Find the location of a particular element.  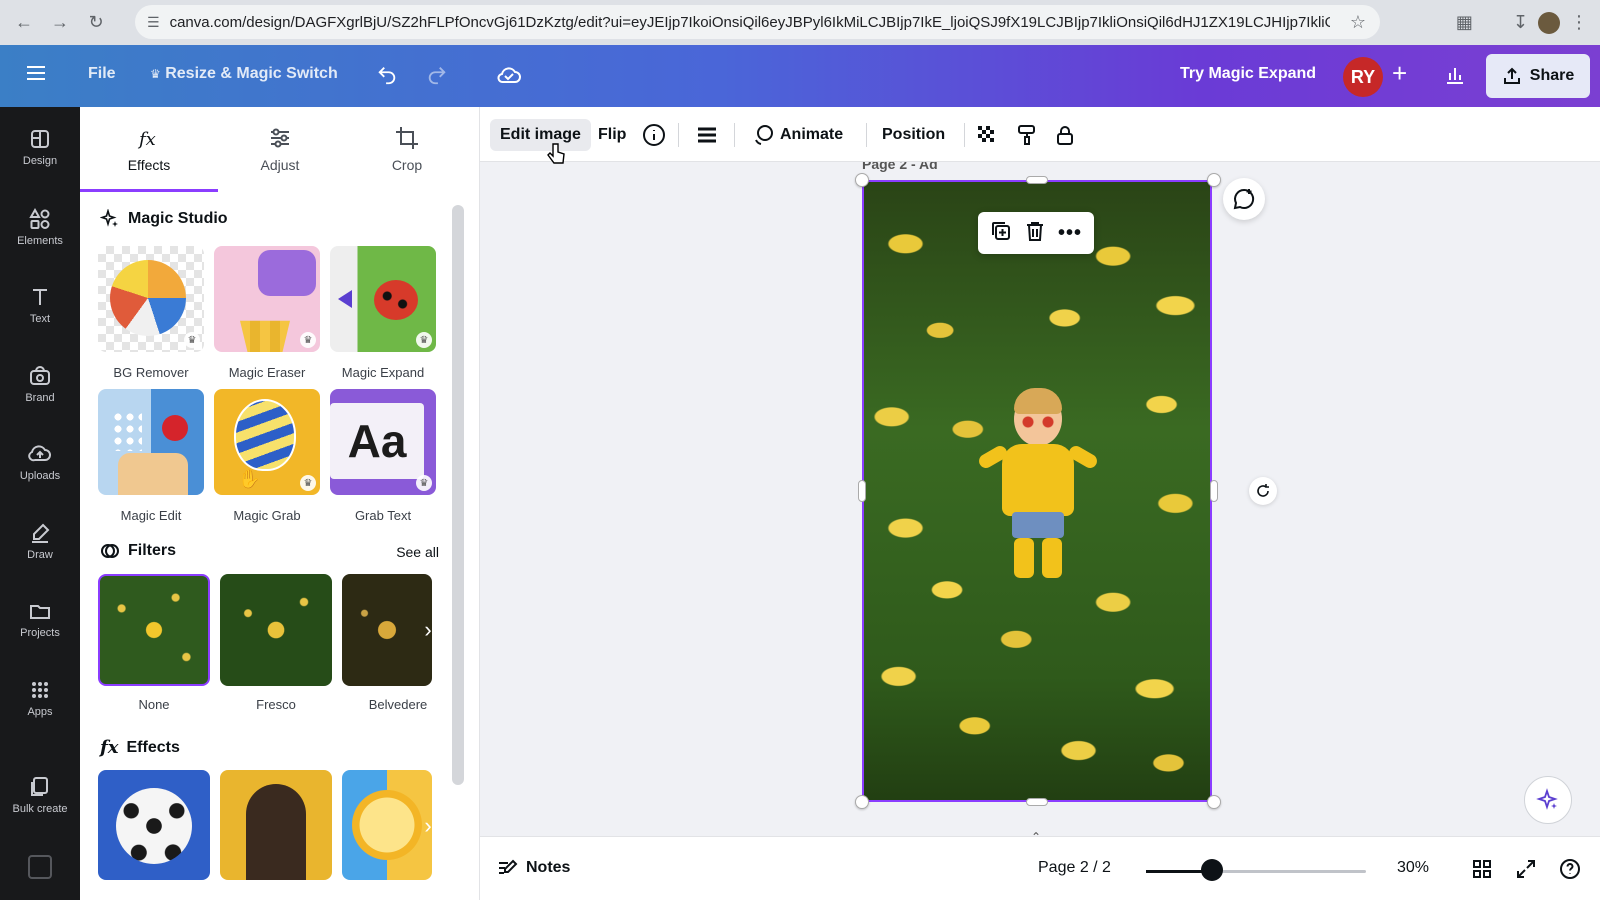

bg-remover-tile: ♛ is located at coordinates (151, 299).